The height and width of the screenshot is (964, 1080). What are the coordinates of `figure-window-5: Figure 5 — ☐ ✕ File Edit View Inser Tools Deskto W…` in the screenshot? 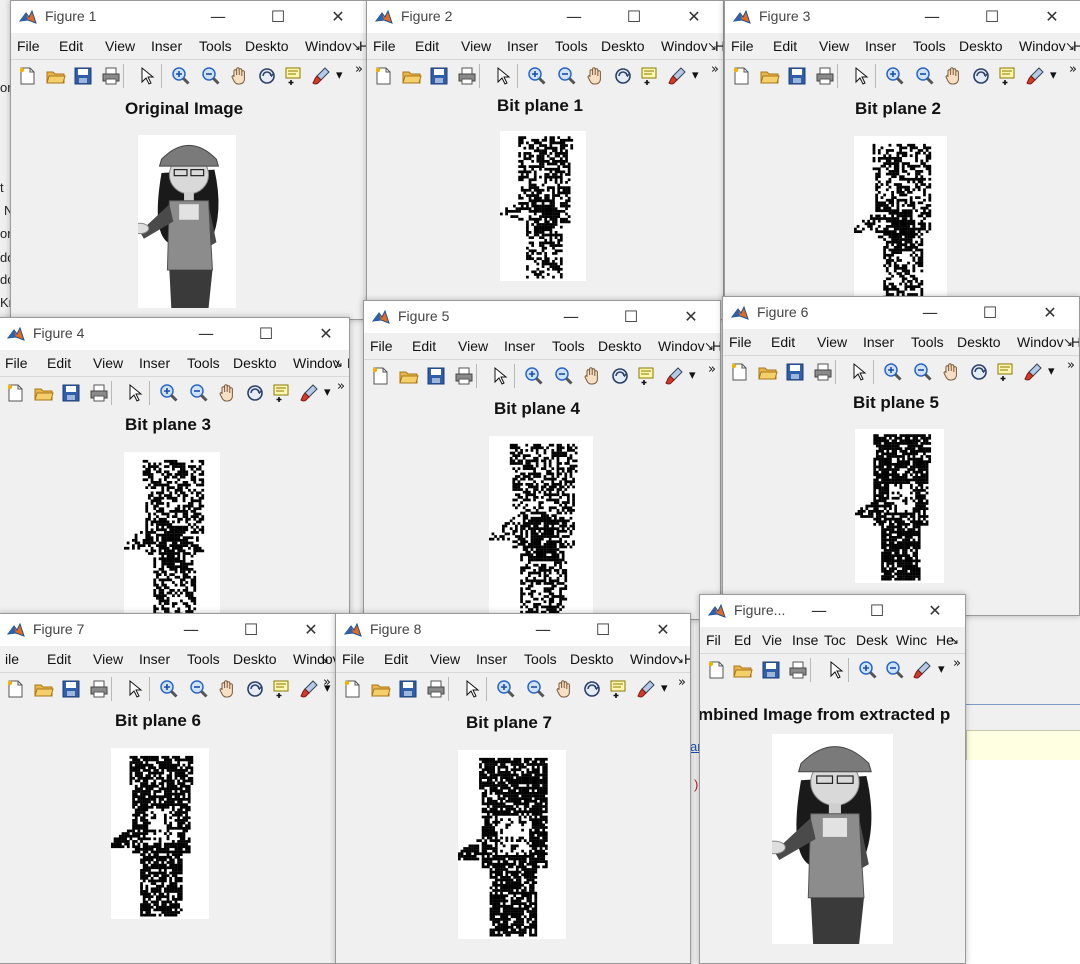 It's located at (542, 460).